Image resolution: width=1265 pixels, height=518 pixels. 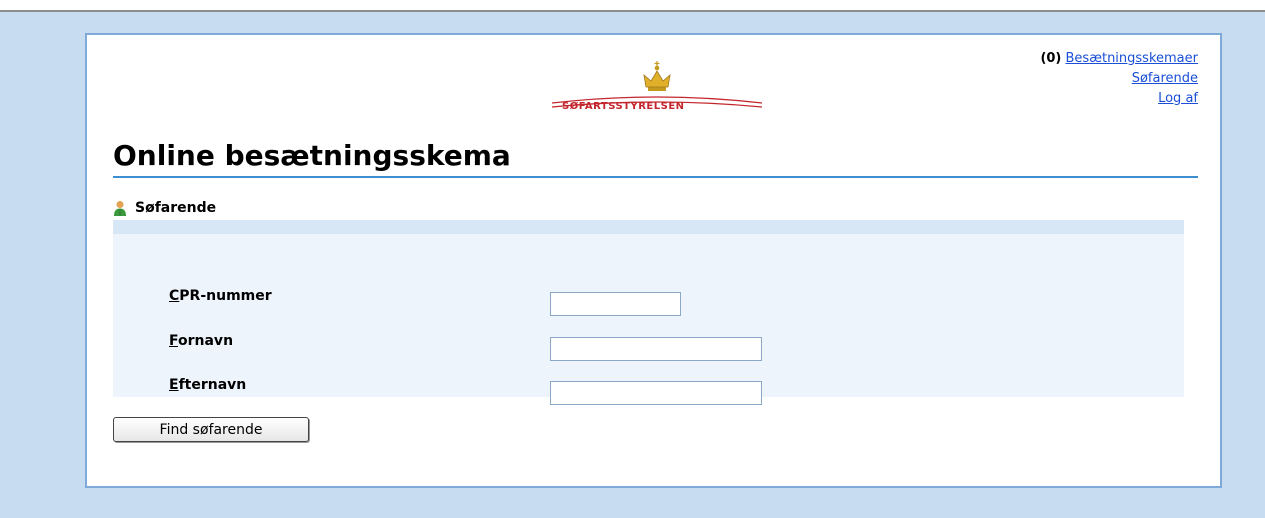 What do you see at coordinates (201, 341) in the screenshot?
I see `fornavn-label: Fornavn` at bounding box center [201, 341].